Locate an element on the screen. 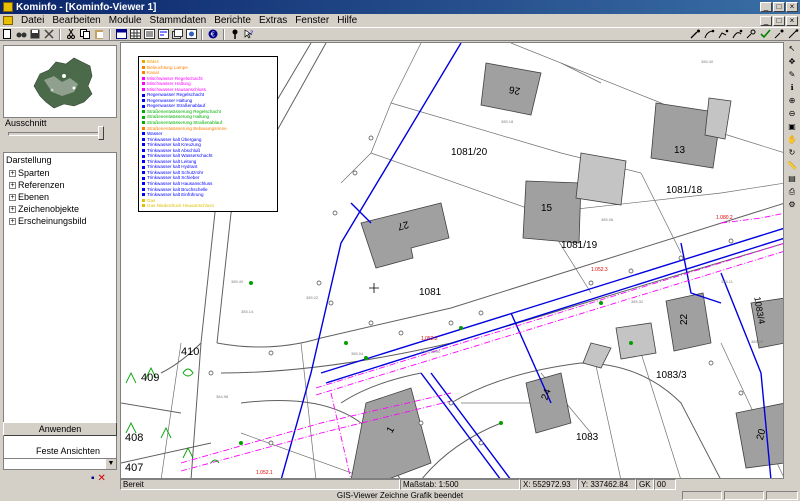 The height and width of the screenshot is (501, 800). overview-map is located at coordinates (60, 81).